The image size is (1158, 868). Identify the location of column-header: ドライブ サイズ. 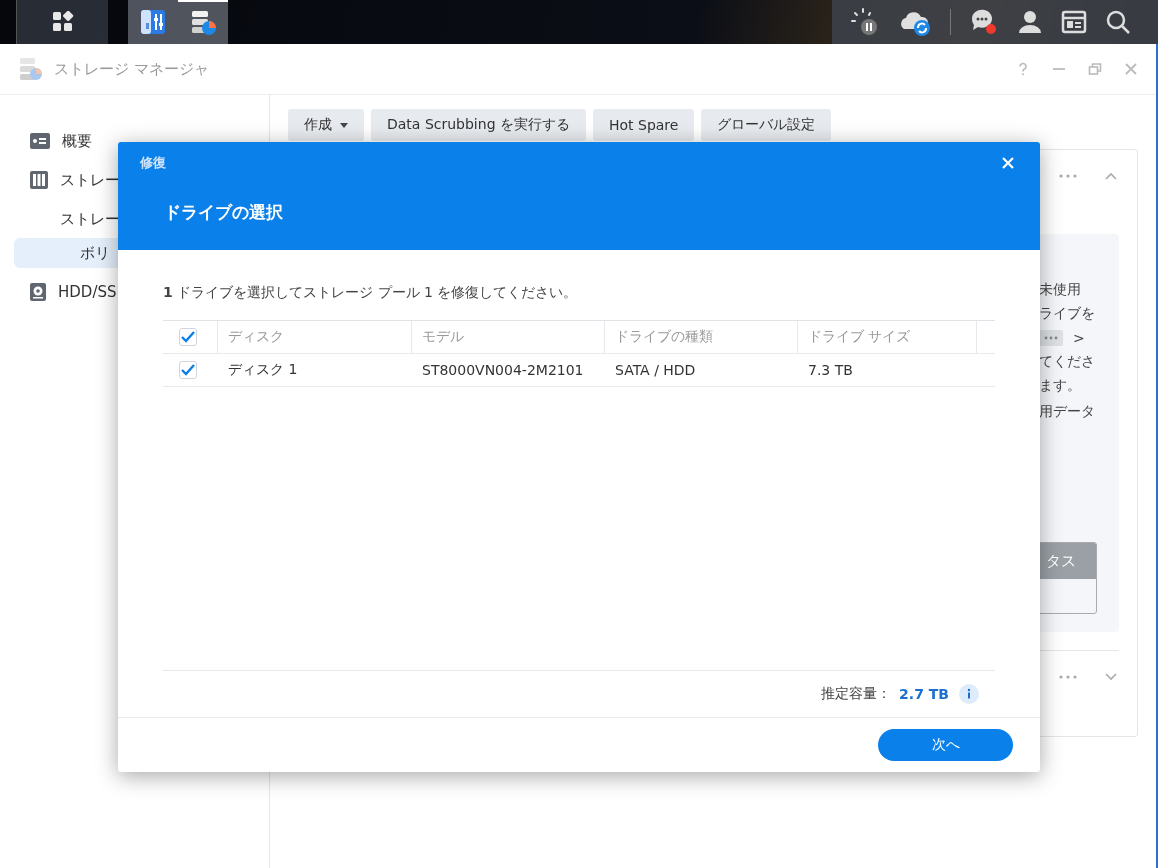
(887, 337).